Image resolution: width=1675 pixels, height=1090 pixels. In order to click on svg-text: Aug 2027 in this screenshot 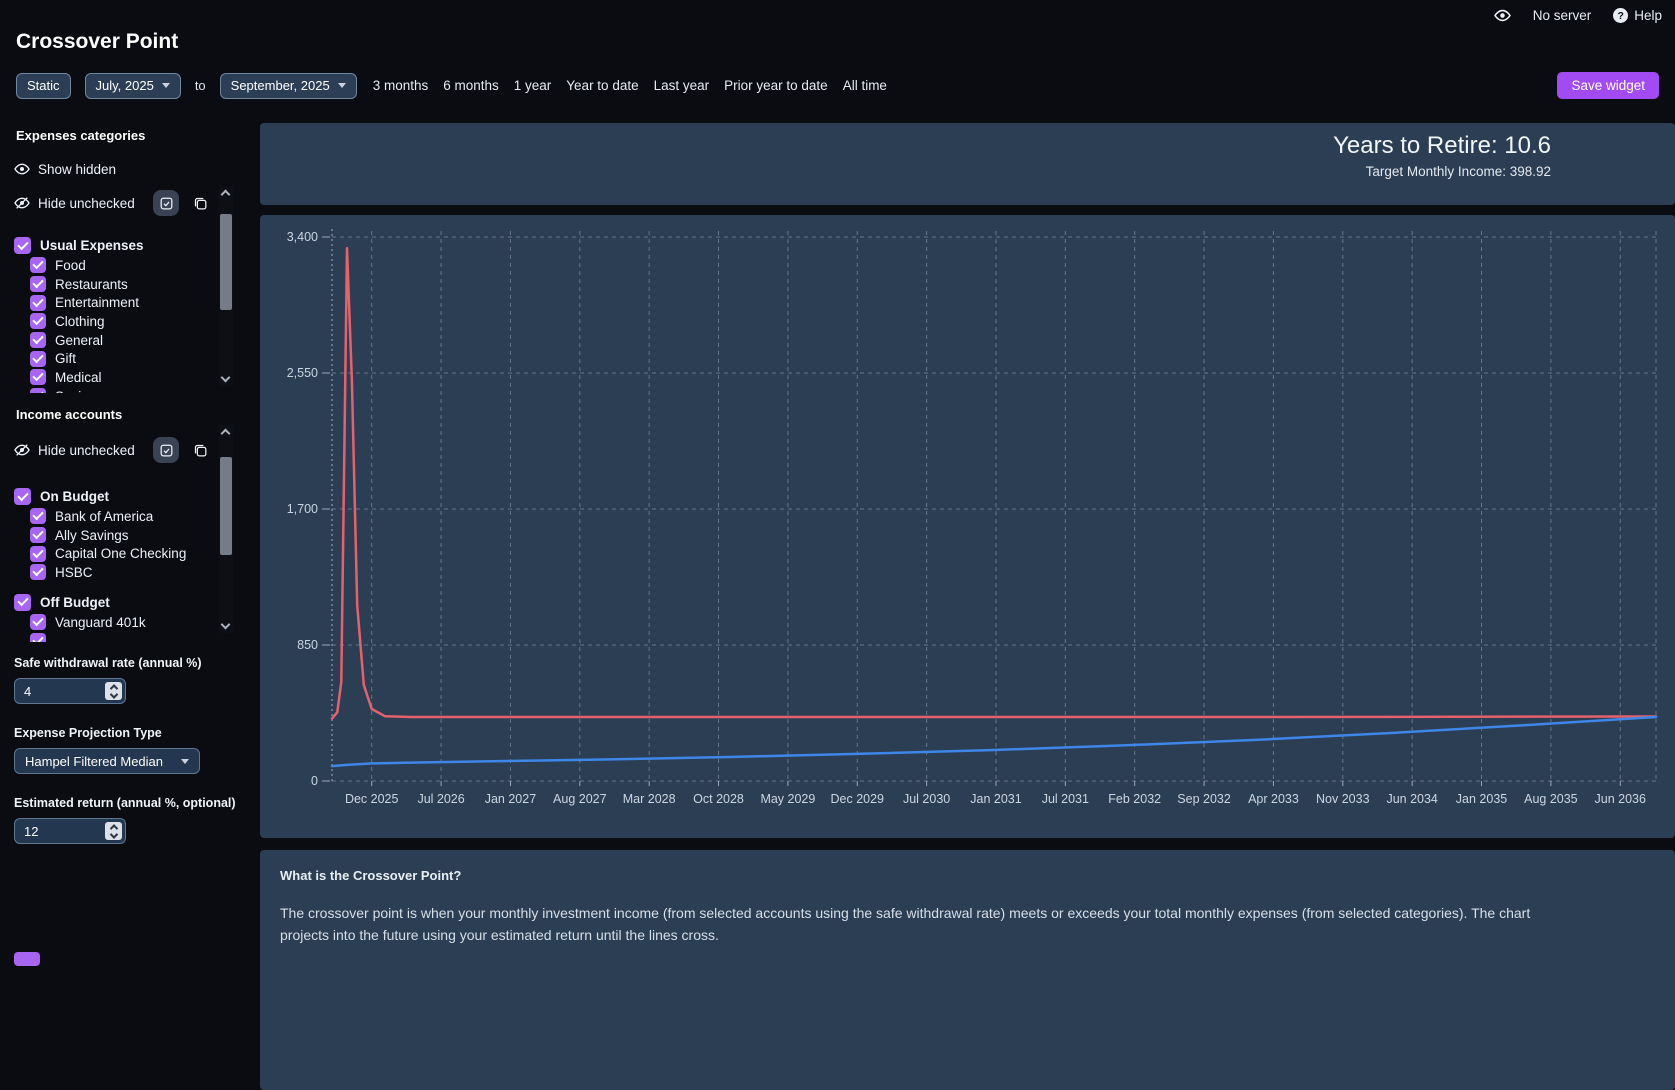, I will do `click(580, 799)`.